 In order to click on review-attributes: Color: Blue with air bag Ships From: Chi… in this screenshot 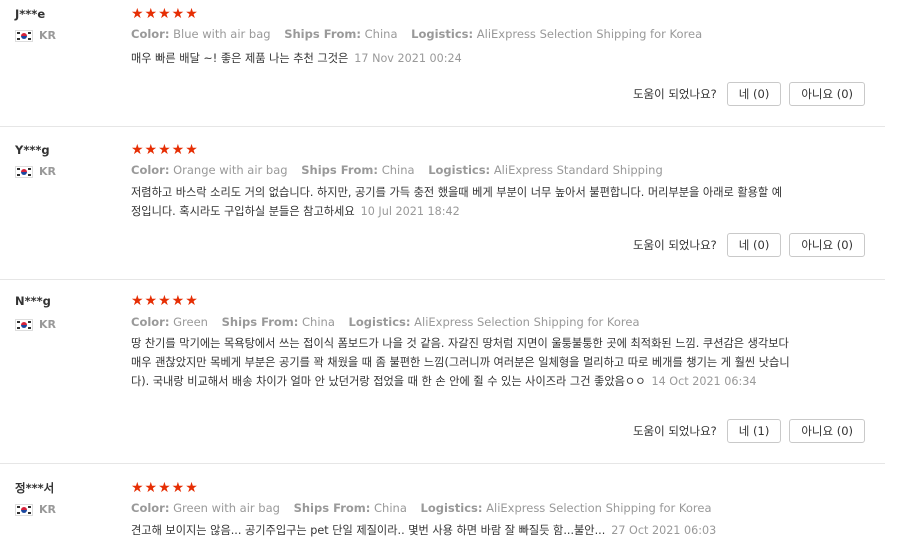, I will do `click(421, 34)`.